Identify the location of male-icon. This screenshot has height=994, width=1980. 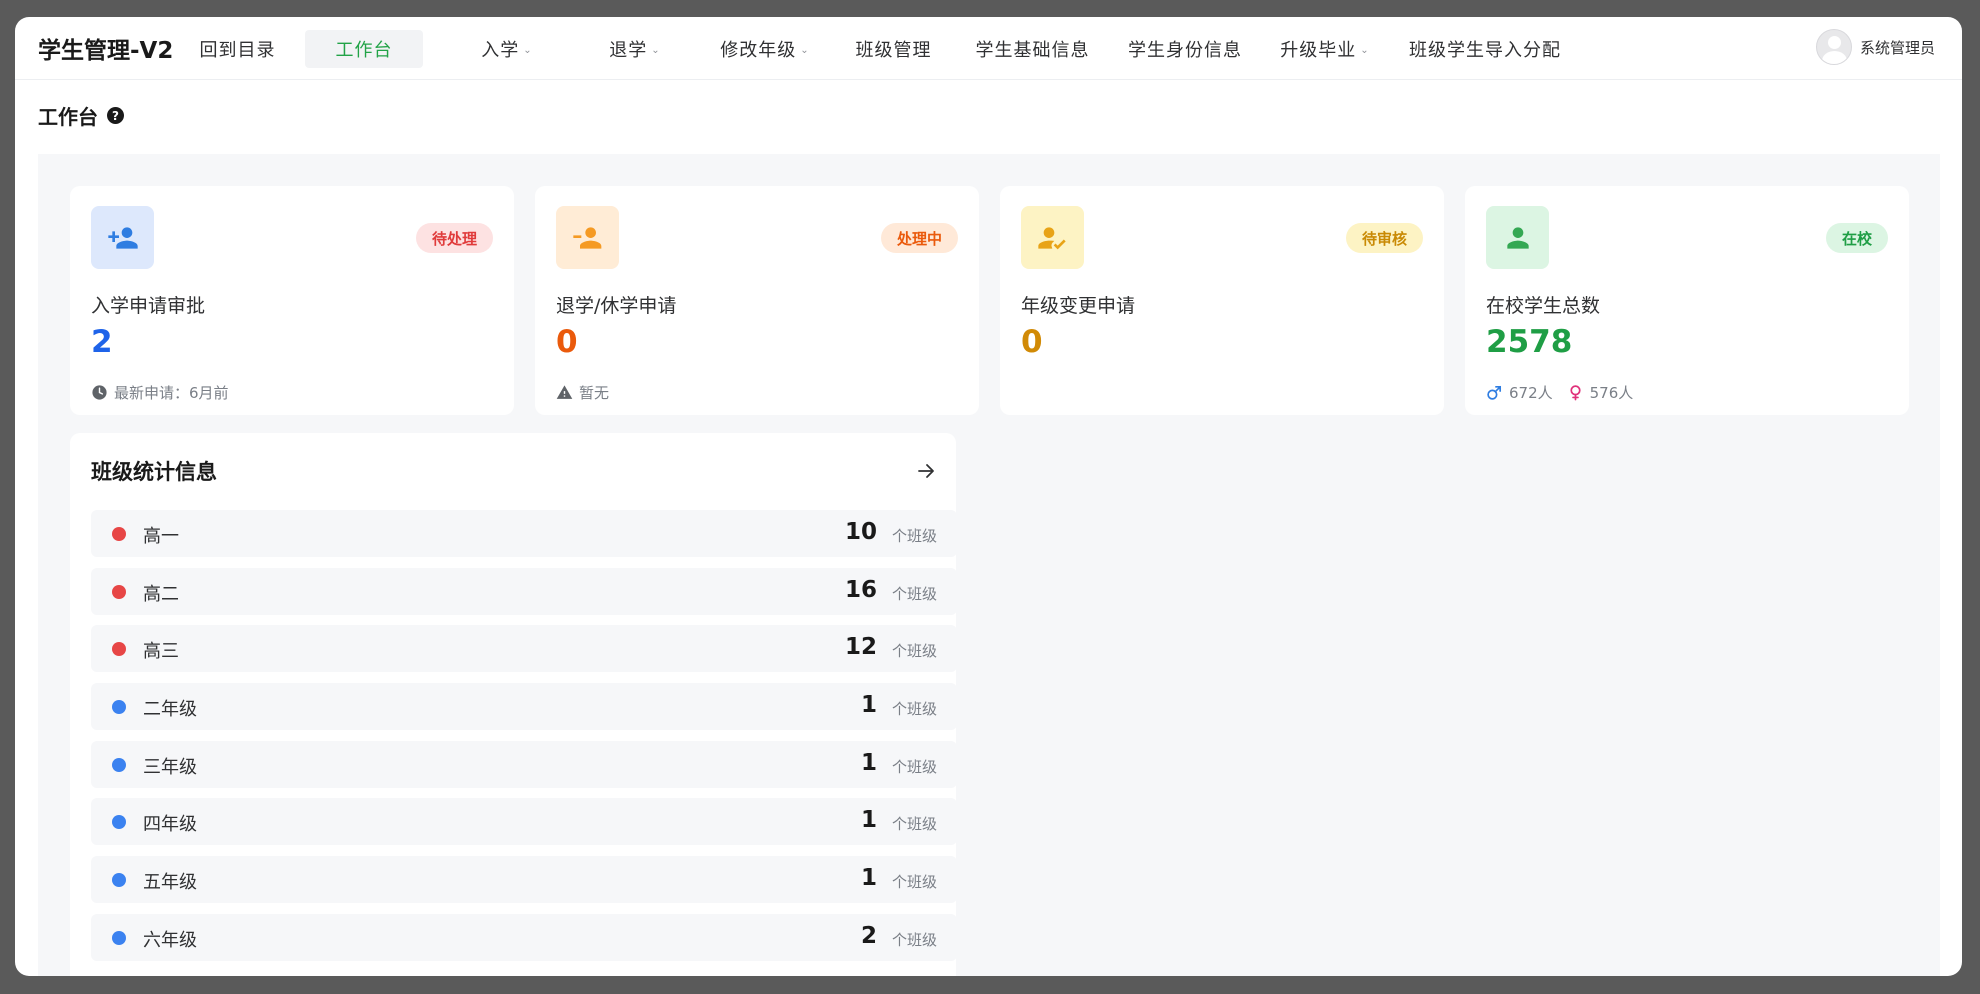
(1494, 392).